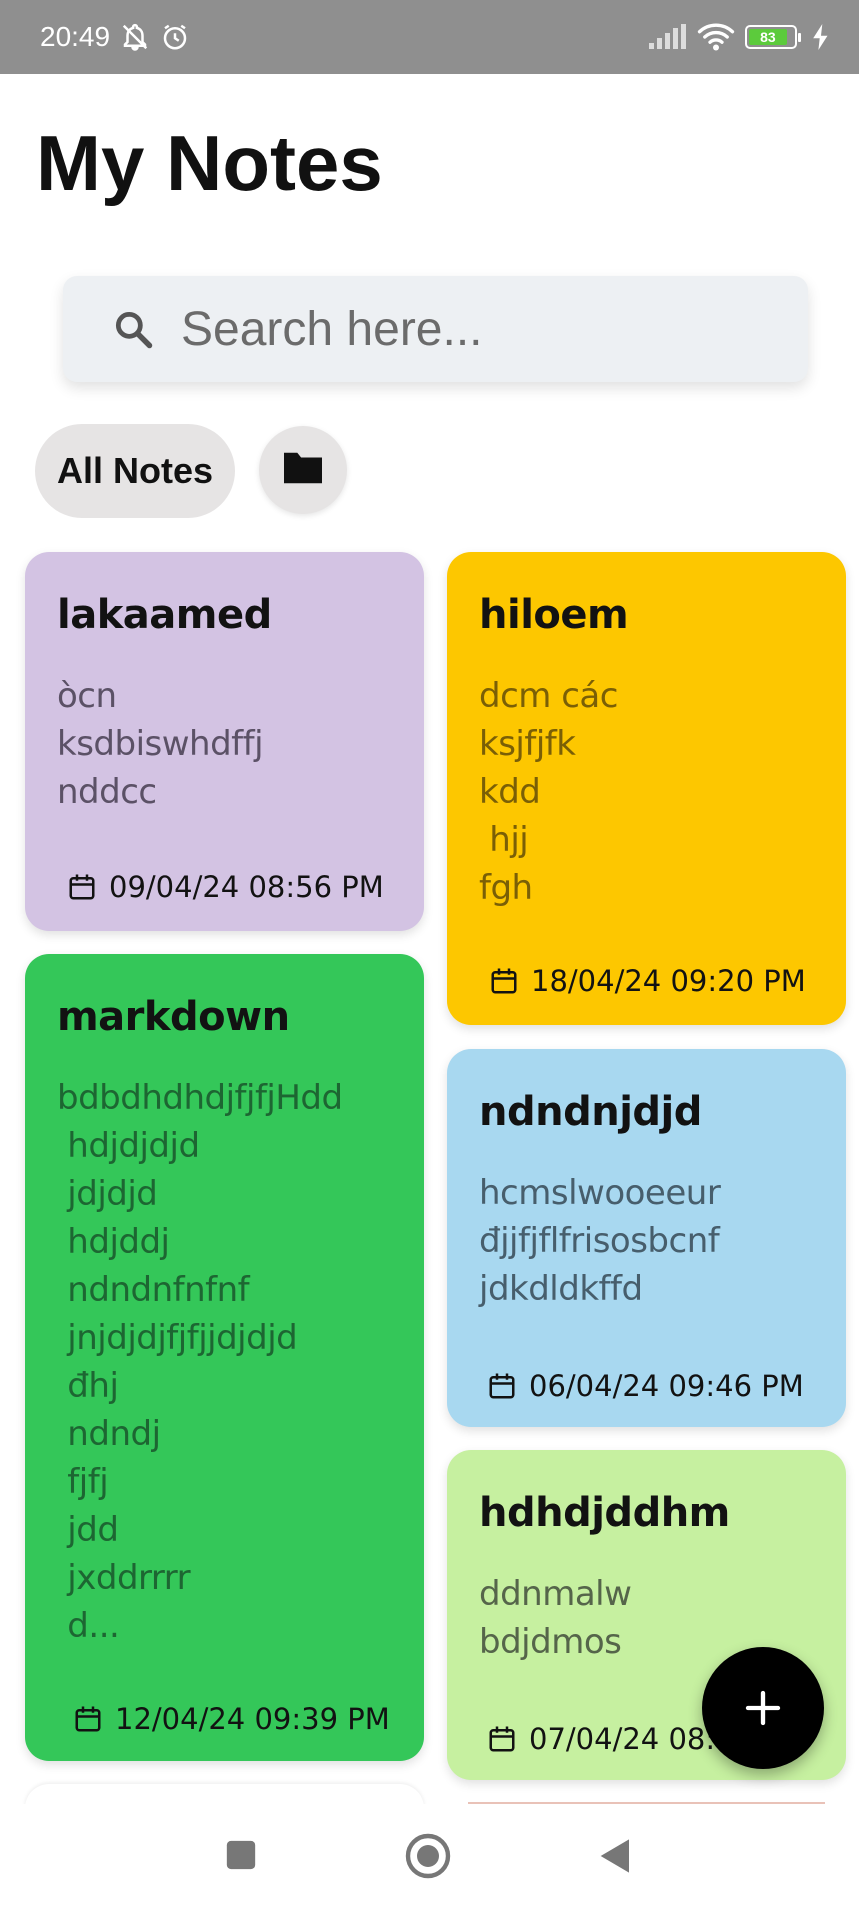 Image resolution: width=859 pixels, height=1908 pixels. I want to click on square-icon, so click(241, 1855).